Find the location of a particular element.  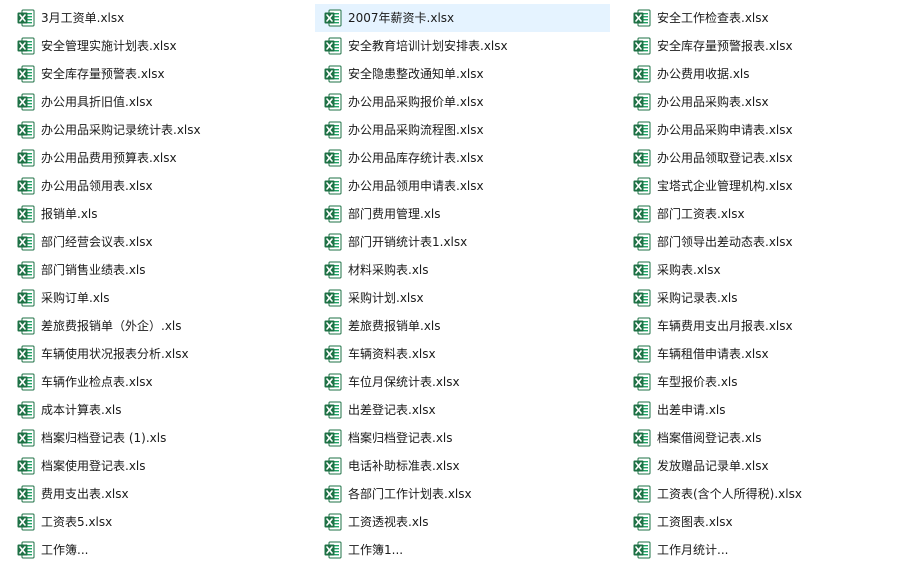

file-name: 办公用品领取登记表.xlsx is located at coordinates (725, 158).